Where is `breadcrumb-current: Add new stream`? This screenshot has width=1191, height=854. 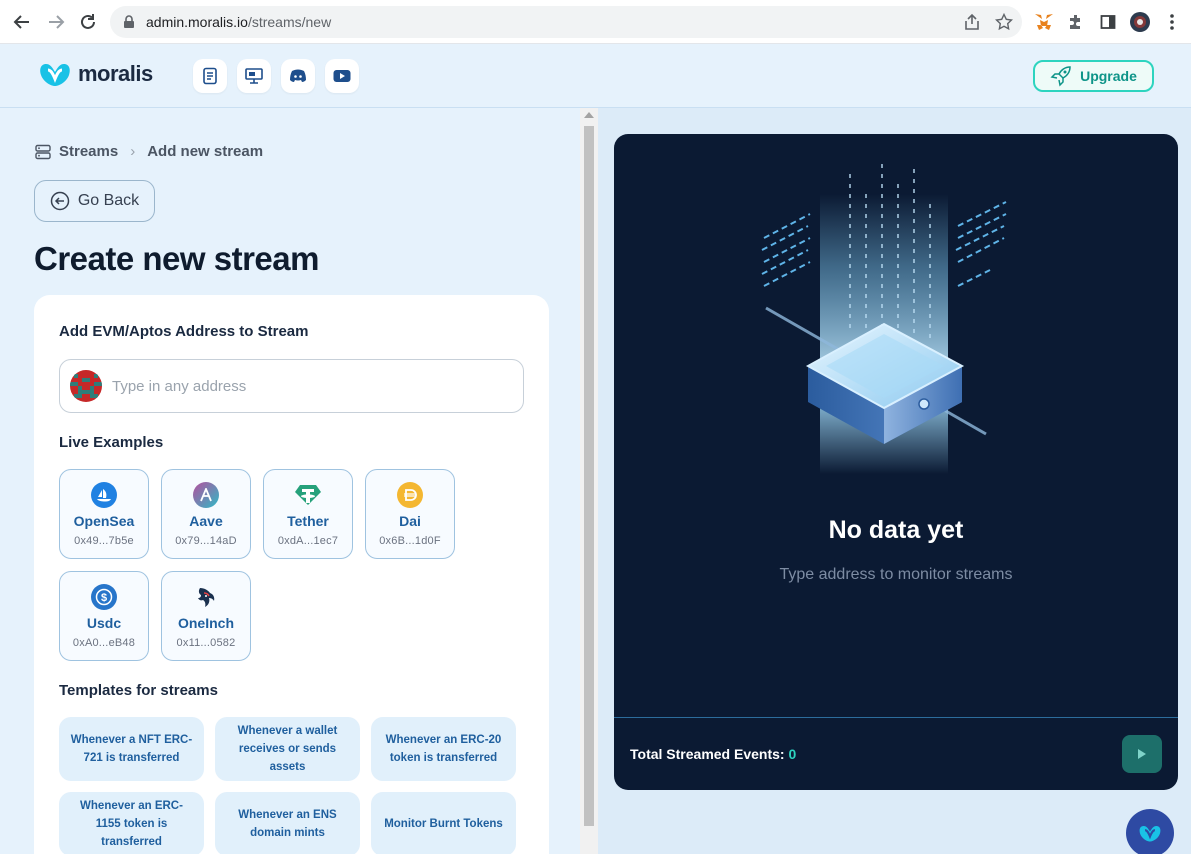 breadcrumb-current: Add new stream is located at coordinates (205, 151).